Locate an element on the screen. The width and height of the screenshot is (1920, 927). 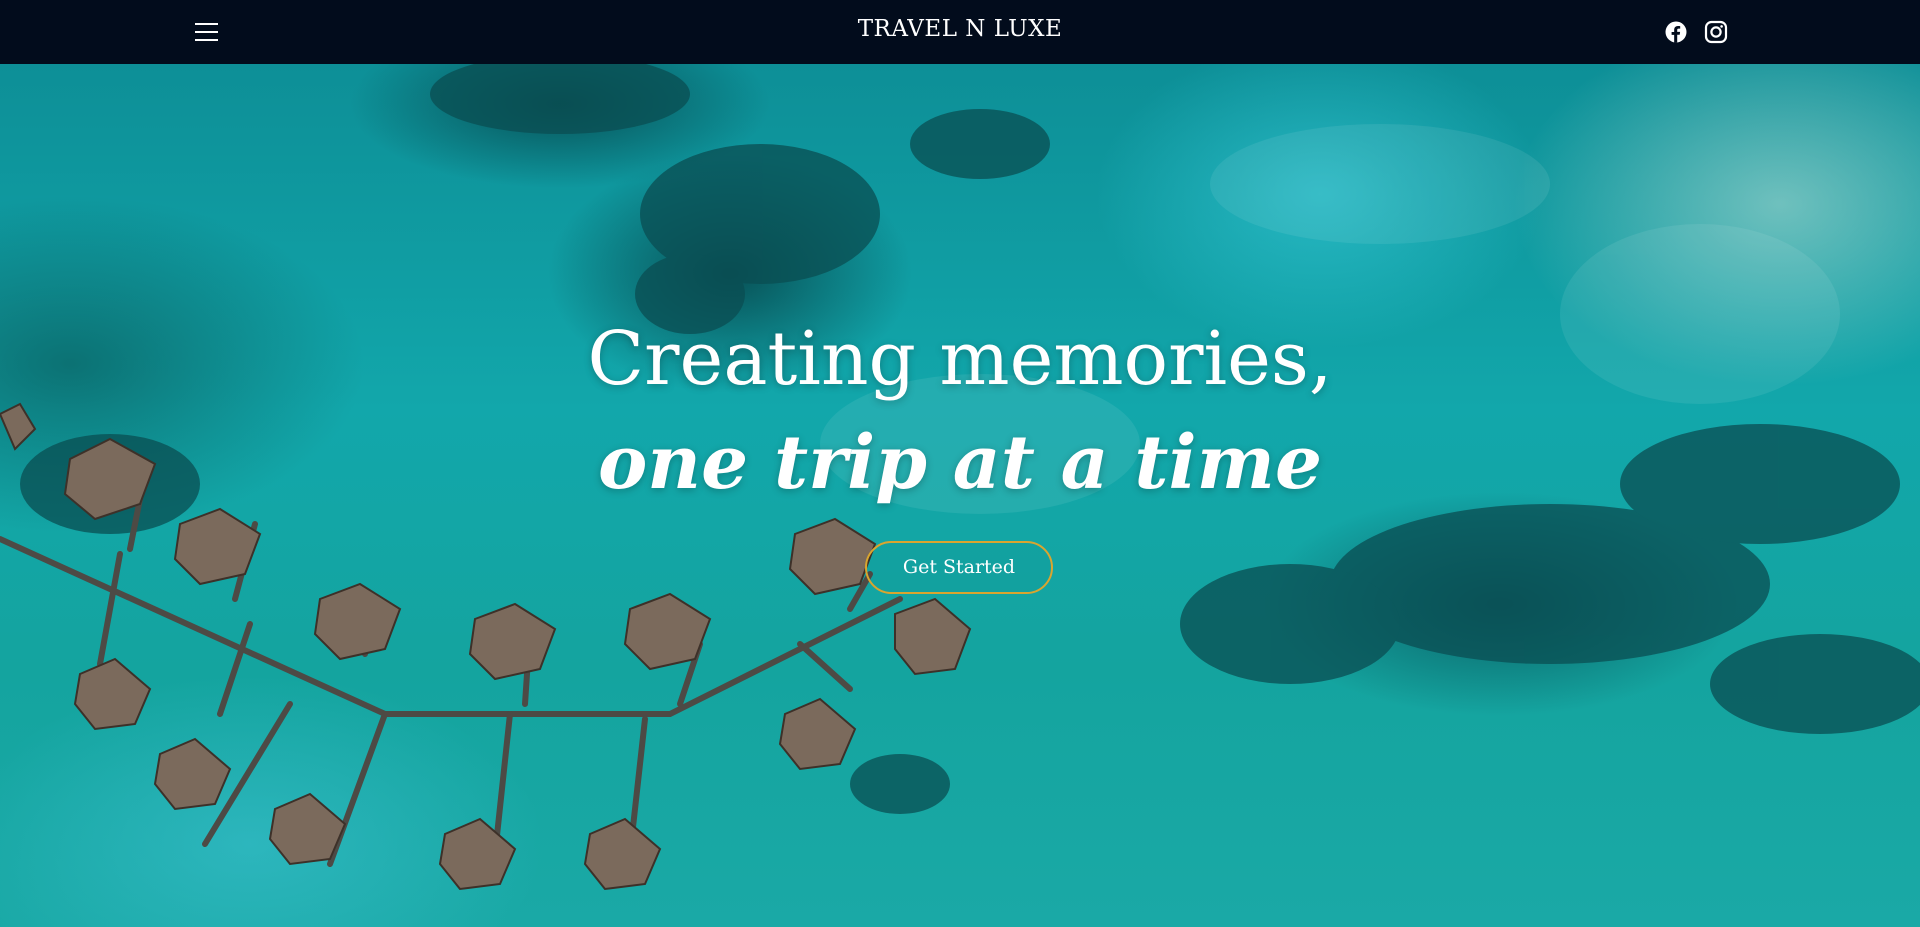
navbar: TRAVEL N LUXE is located at coordinates (960, 32).